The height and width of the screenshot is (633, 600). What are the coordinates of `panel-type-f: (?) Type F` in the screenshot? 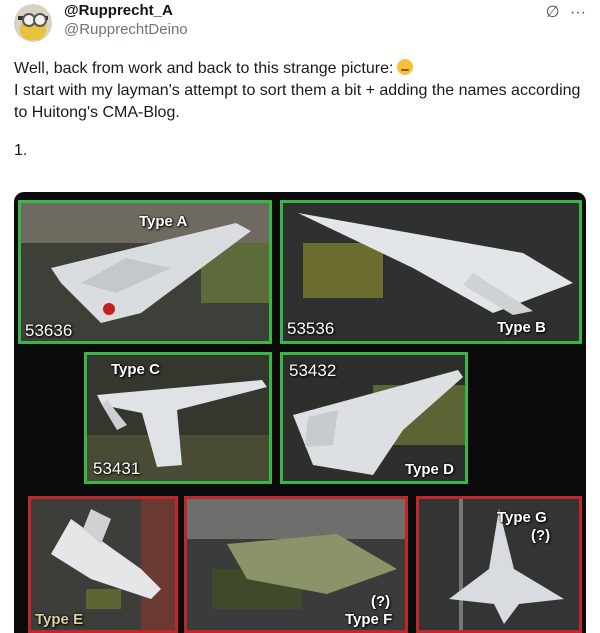 It's located at (296, 564).